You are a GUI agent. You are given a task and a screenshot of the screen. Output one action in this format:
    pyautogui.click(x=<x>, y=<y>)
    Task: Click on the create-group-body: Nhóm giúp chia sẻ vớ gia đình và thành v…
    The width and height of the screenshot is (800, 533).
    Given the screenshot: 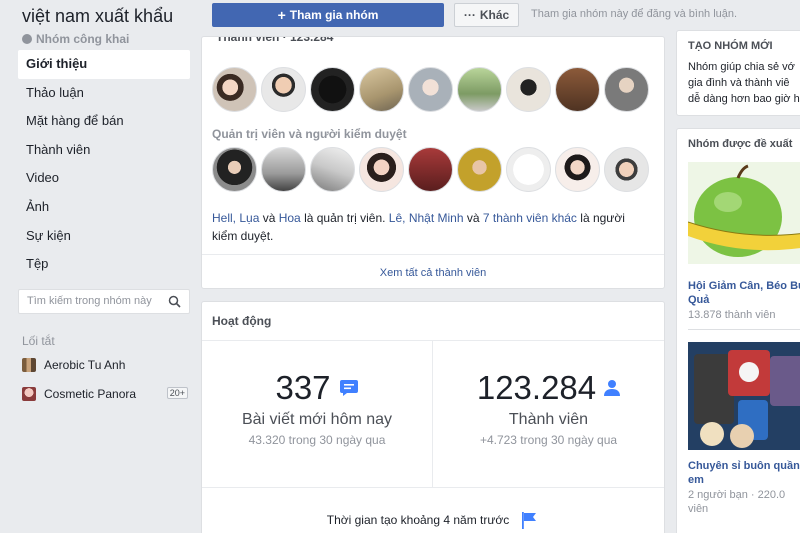 What is the action you would take?
    pyautogui.click(x=744, y=83)
    